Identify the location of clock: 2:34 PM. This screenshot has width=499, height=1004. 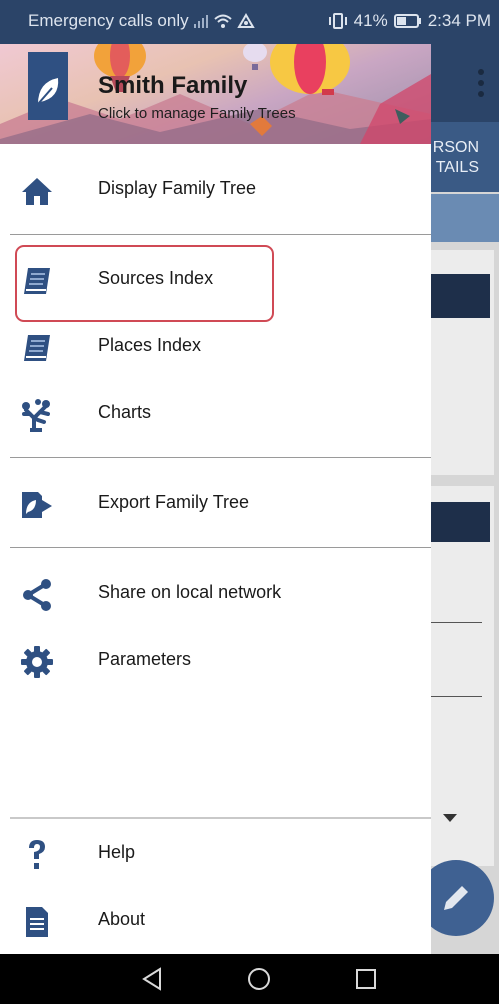
(459, 20).